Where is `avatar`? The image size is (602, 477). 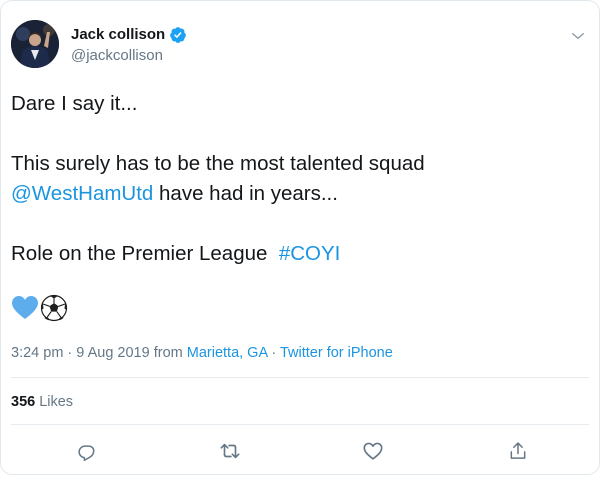
avatar is located at coordinates (35, 44).